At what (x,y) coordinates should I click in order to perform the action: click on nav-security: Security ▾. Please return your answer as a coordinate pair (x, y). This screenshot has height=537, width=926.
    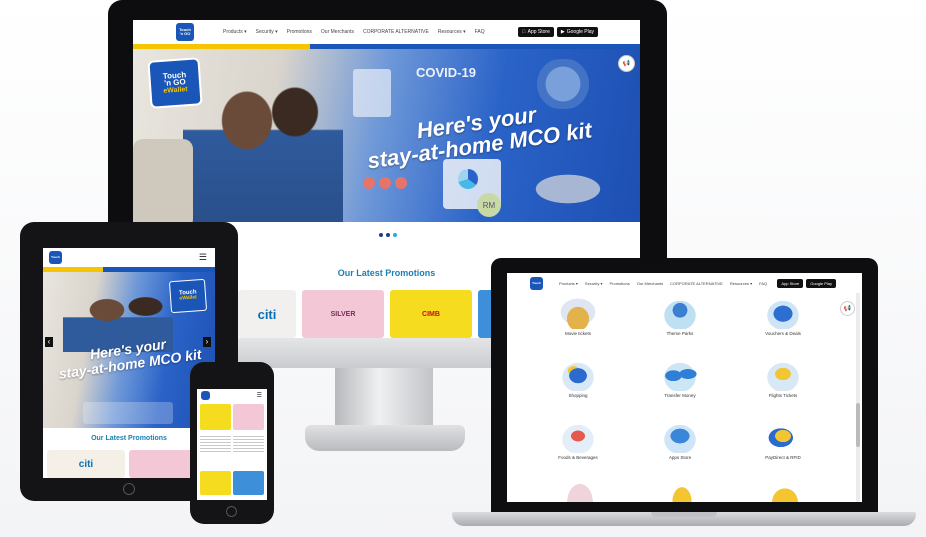
    Looking at the image, I should click on (267, 32).